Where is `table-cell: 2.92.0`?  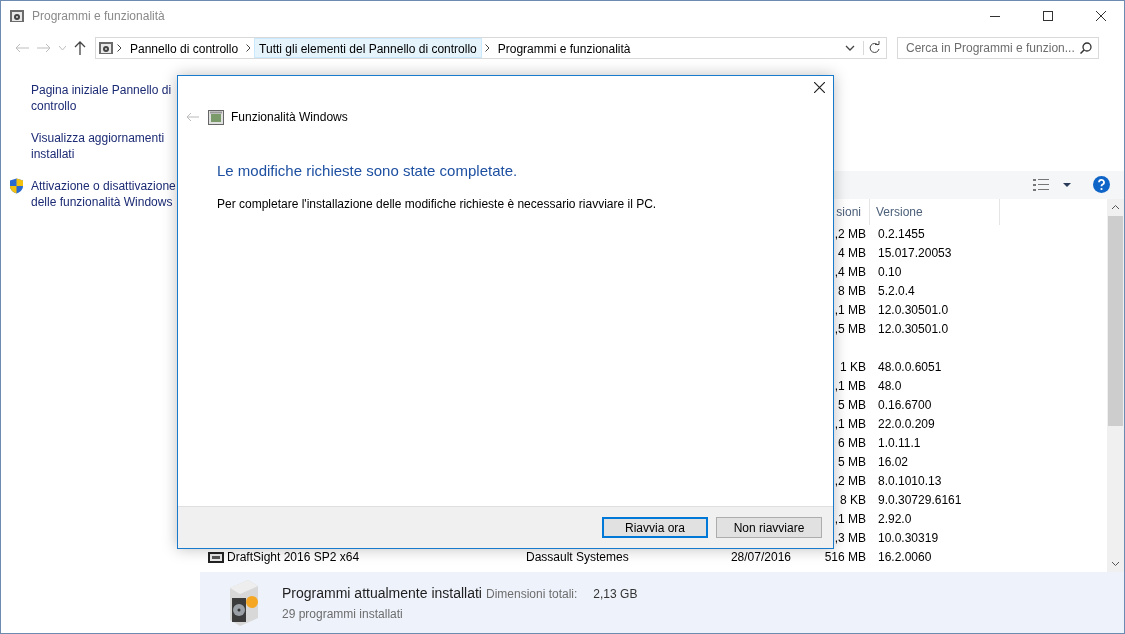
table-cell: 2.92.0 is located at coordinates (895, 518).